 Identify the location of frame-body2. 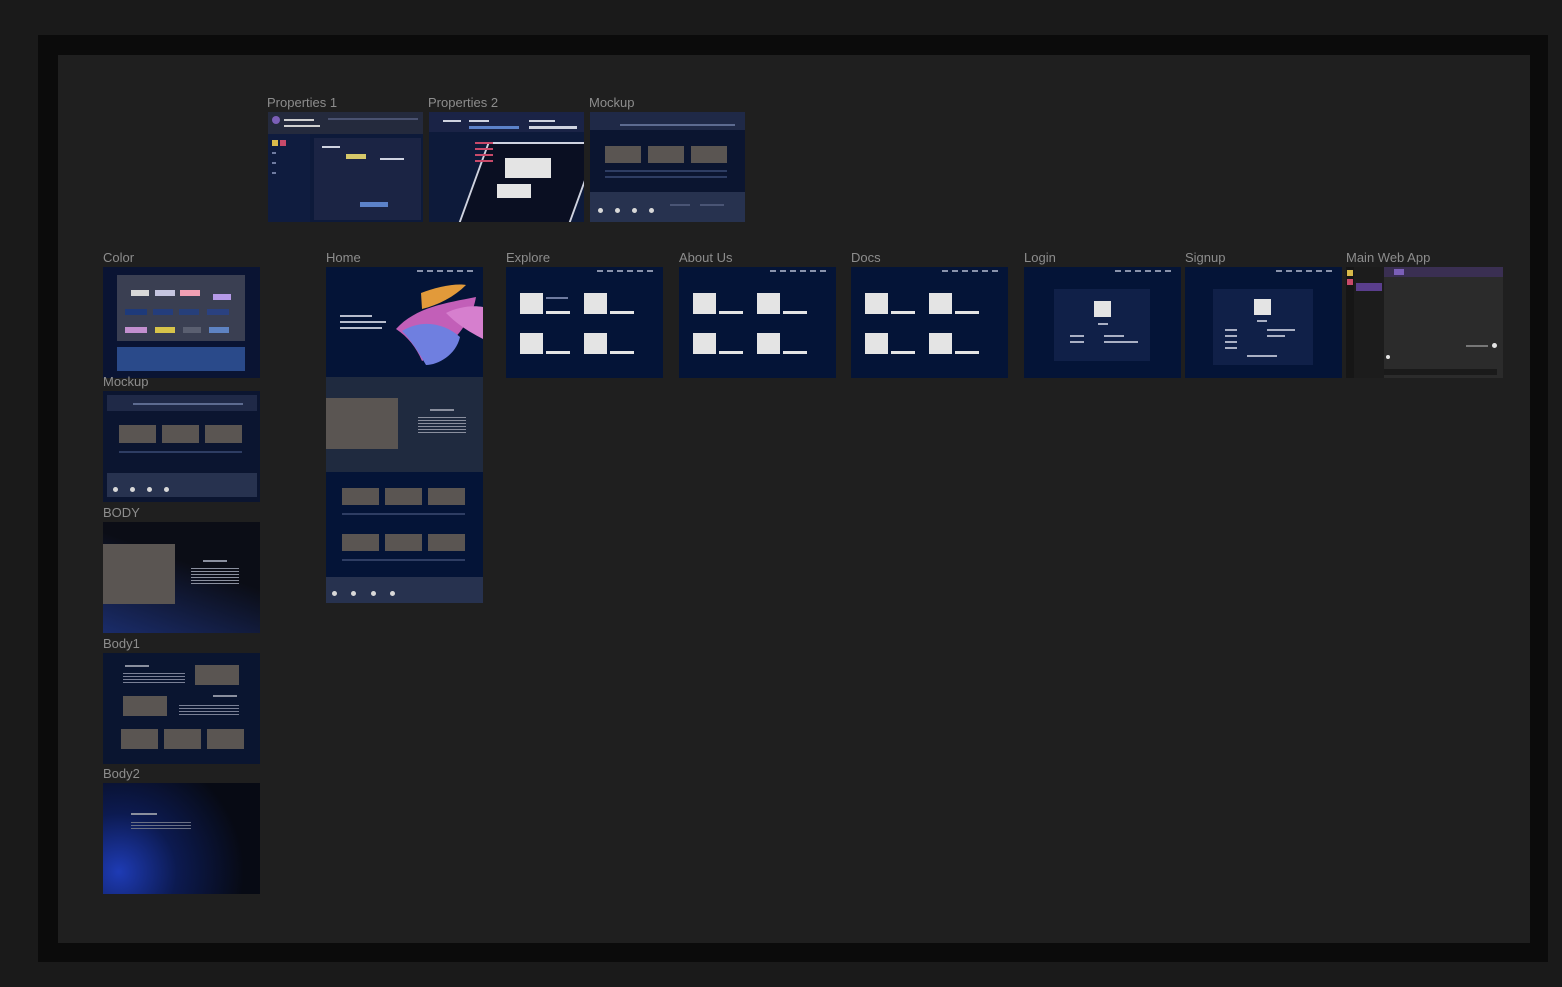
(181, 838).